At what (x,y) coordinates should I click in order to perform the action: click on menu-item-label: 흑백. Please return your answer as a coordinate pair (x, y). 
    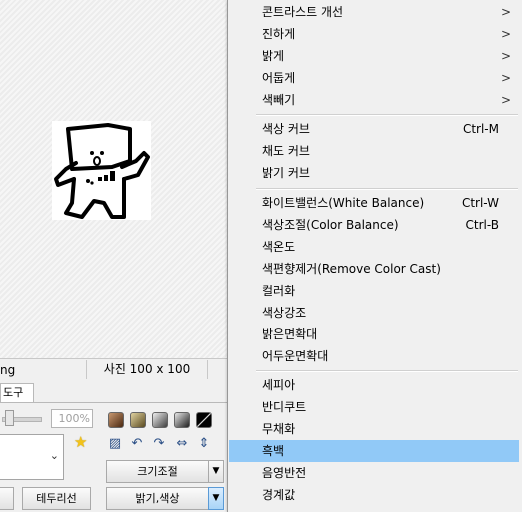
    Looking at the image, I should click on (273, 451).